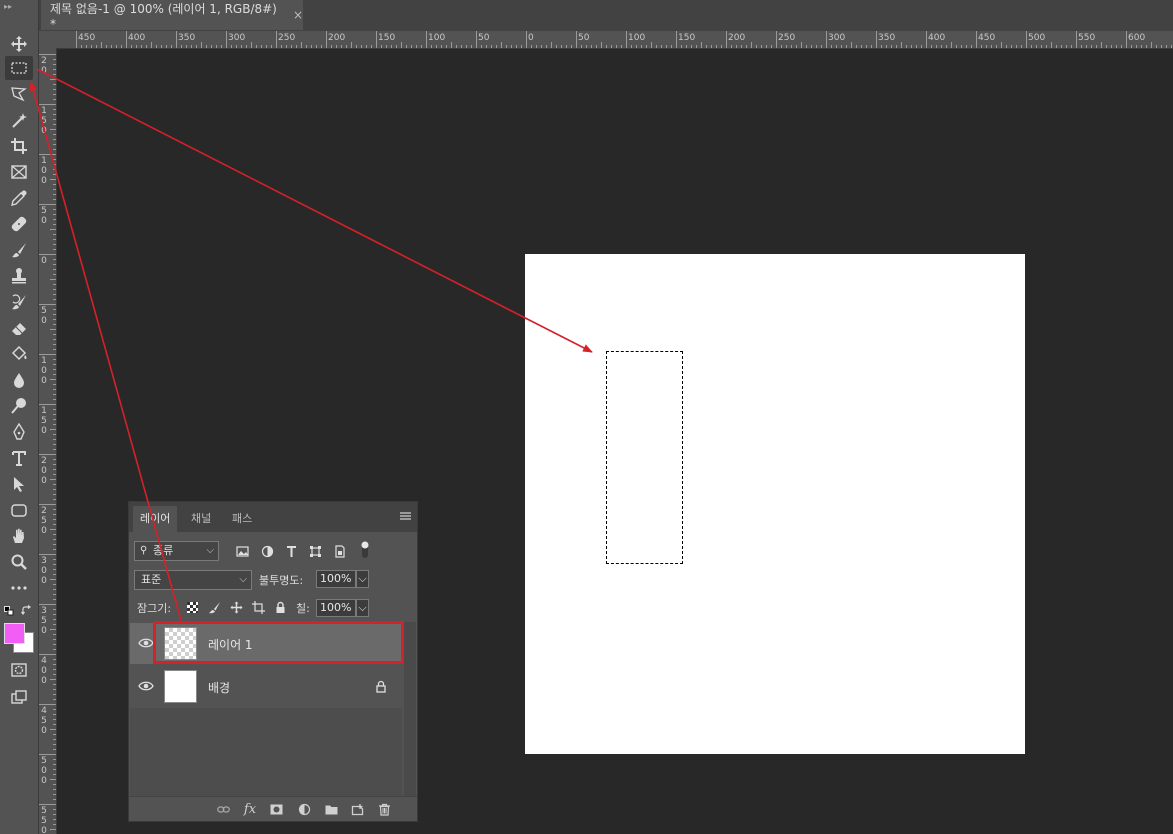 The height and width of the screenshot is (834, 1173). What do you see at coordinates (201, 519) in the screenshot?
I see `tab-channels: 채널` at bounding box center [201, 519].